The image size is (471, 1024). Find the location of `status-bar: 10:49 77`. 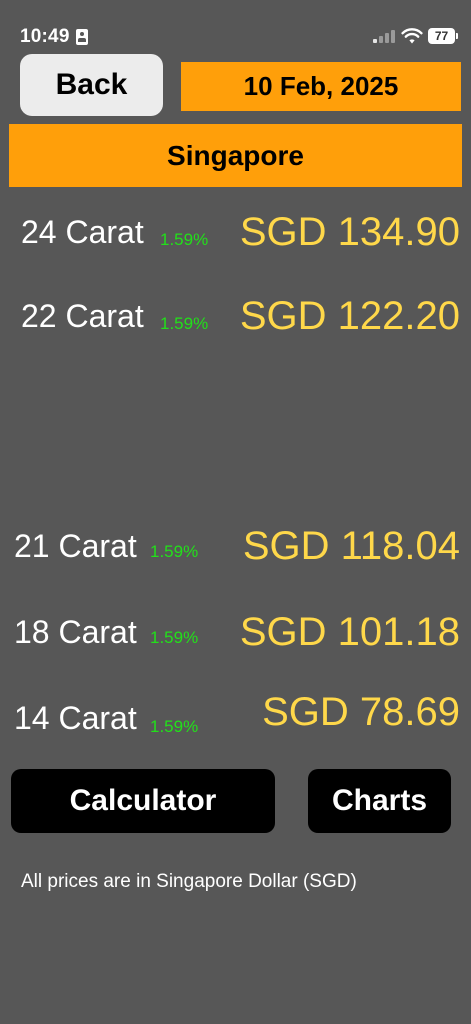

status-bar: 10:49 77 is located at coordinates (235, 25).